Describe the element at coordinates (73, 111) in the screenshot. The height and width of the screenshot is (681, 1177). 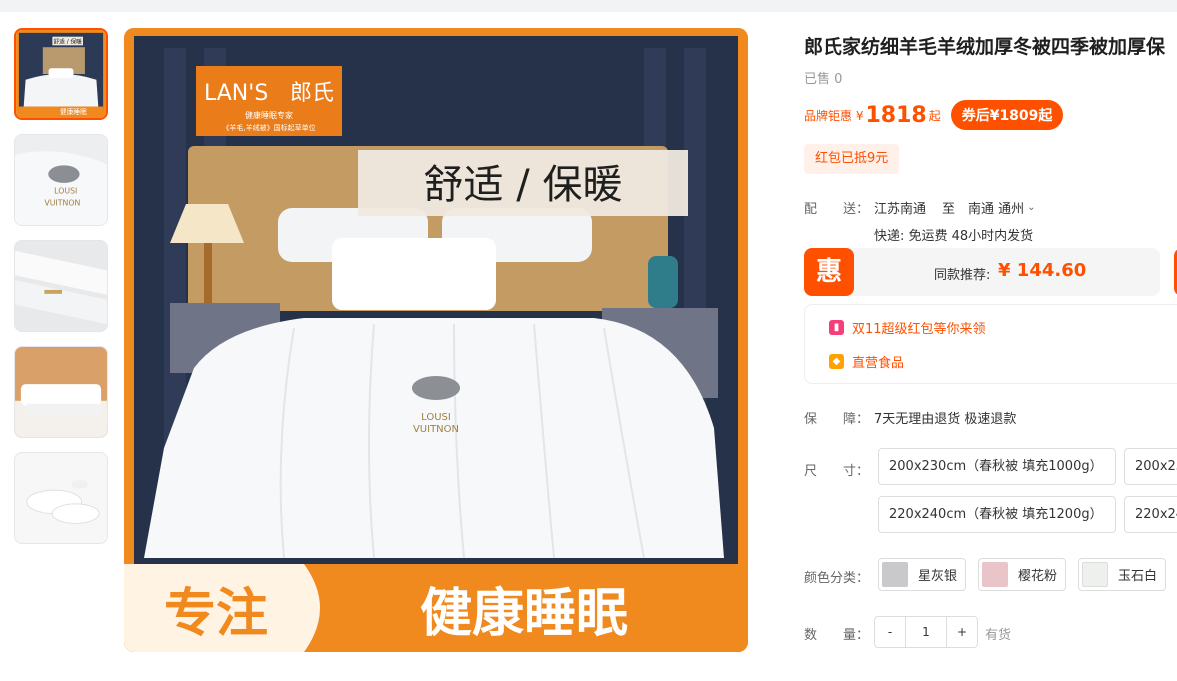
I see `thumbnail-1-caption: 健康睡眠` at that location.